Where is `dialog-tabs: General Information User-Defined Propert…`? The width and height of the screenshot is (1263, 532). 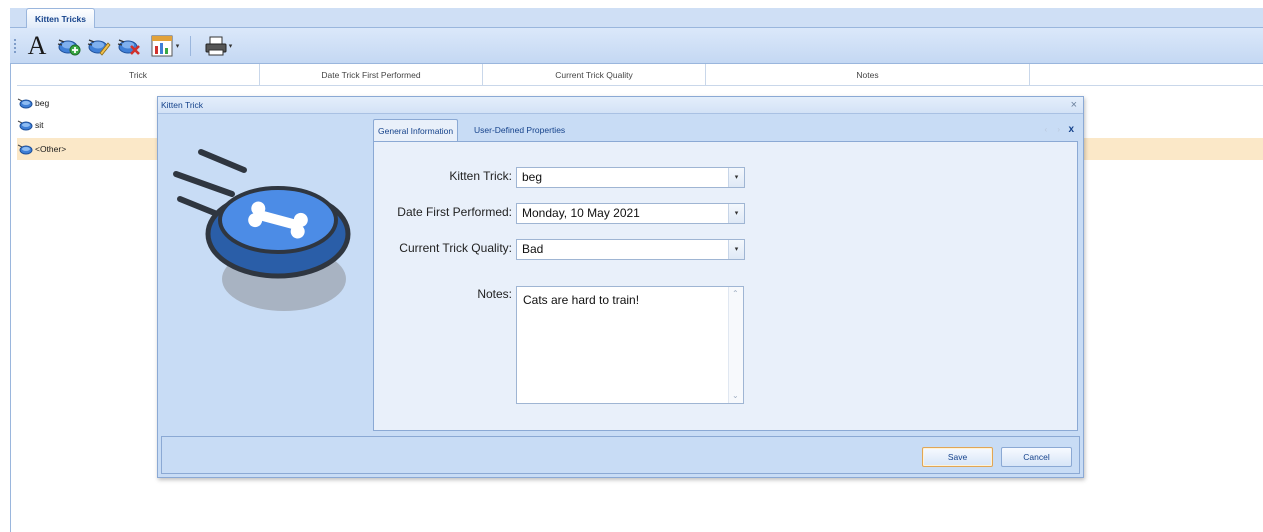 dialog-tabs: General Information User-Defined Propert… is located at coordinates (725, 130).